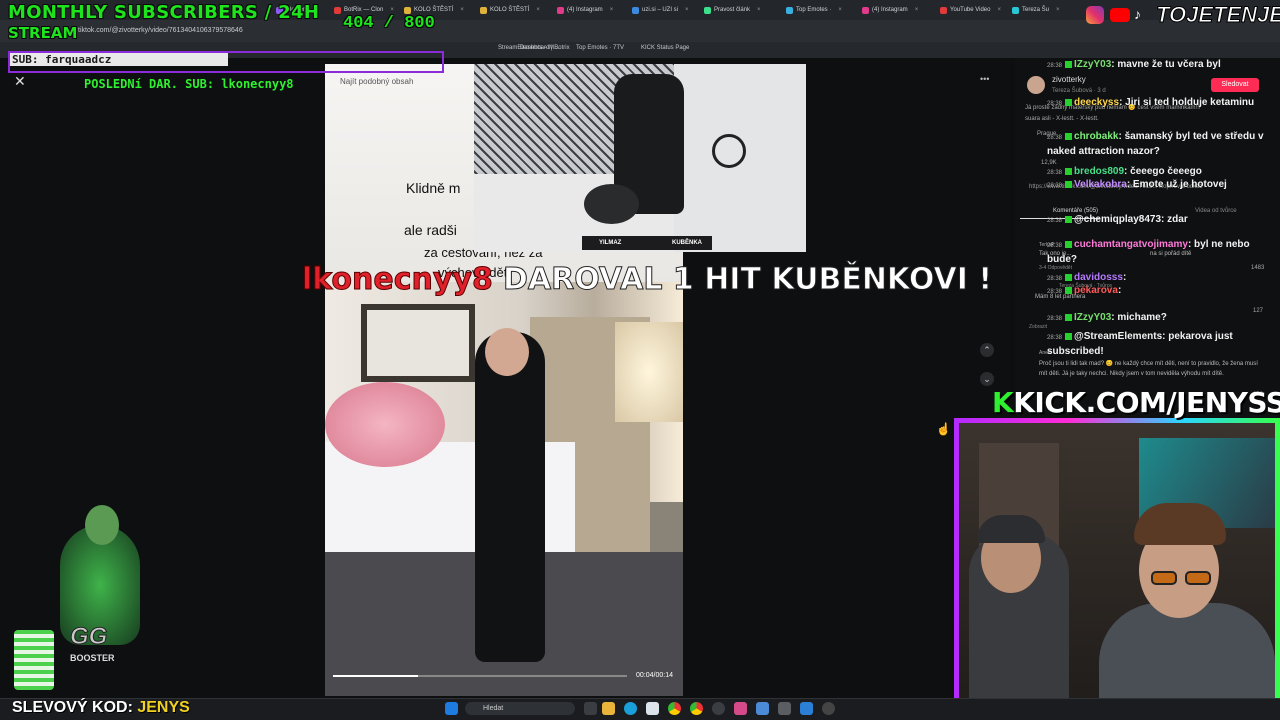 This screenshot has height=720, width=1280. Describe the element at coordinates (814, 10) in the screenshot. I see `tab-label: Top Emotes ·` at that location.